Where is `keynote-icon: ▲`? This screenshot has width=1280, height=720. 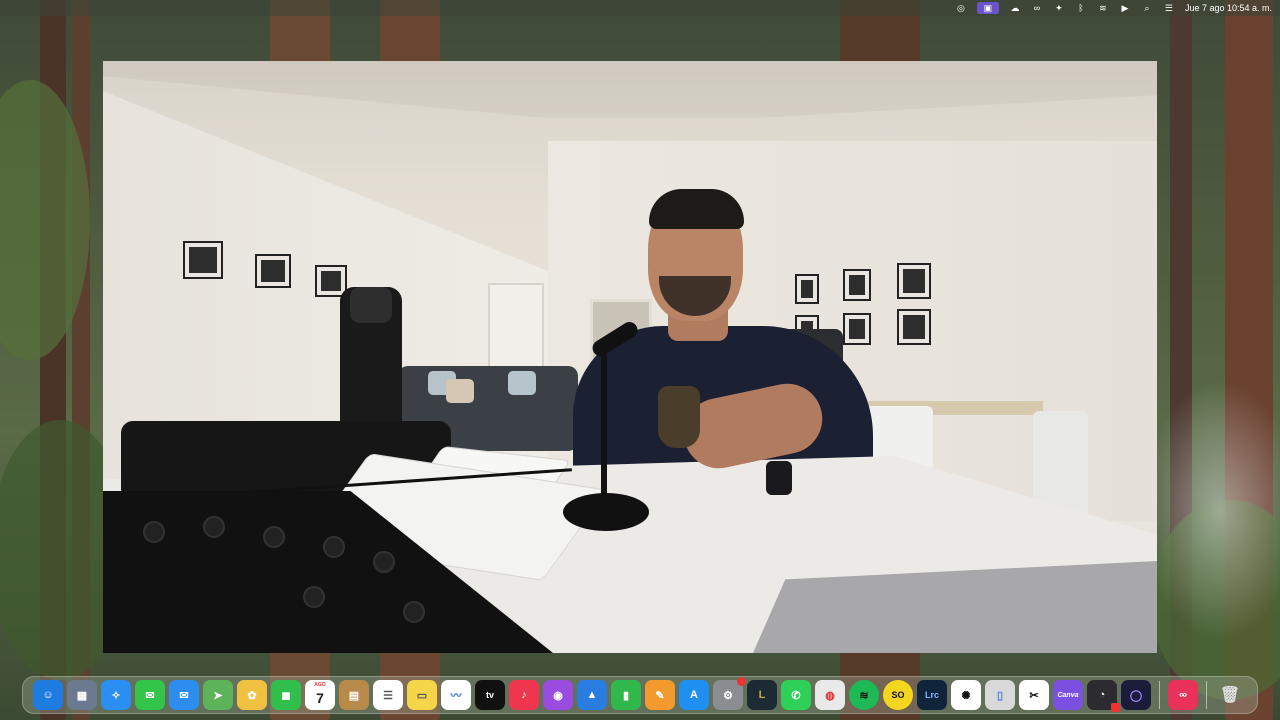 keynote-icon: ▲ is located at coordinates (592, 695).